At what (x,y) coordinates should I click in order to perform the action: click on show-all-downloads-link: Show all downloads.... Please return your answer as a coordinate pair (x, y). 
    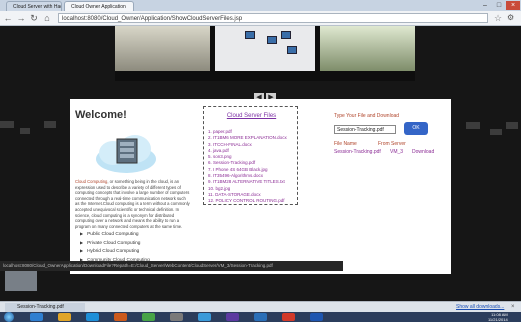
    Looking at the image, I should click on (480, 307).